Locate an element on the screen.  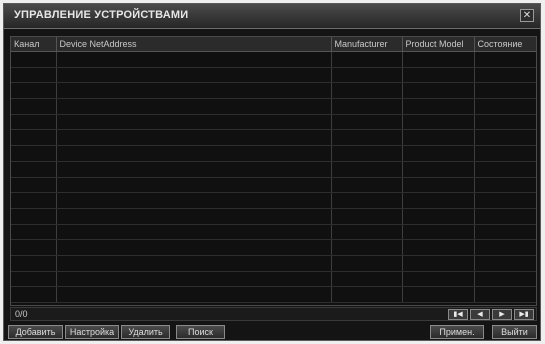
exit-button: Выйти is located at coordinates (514, 332).